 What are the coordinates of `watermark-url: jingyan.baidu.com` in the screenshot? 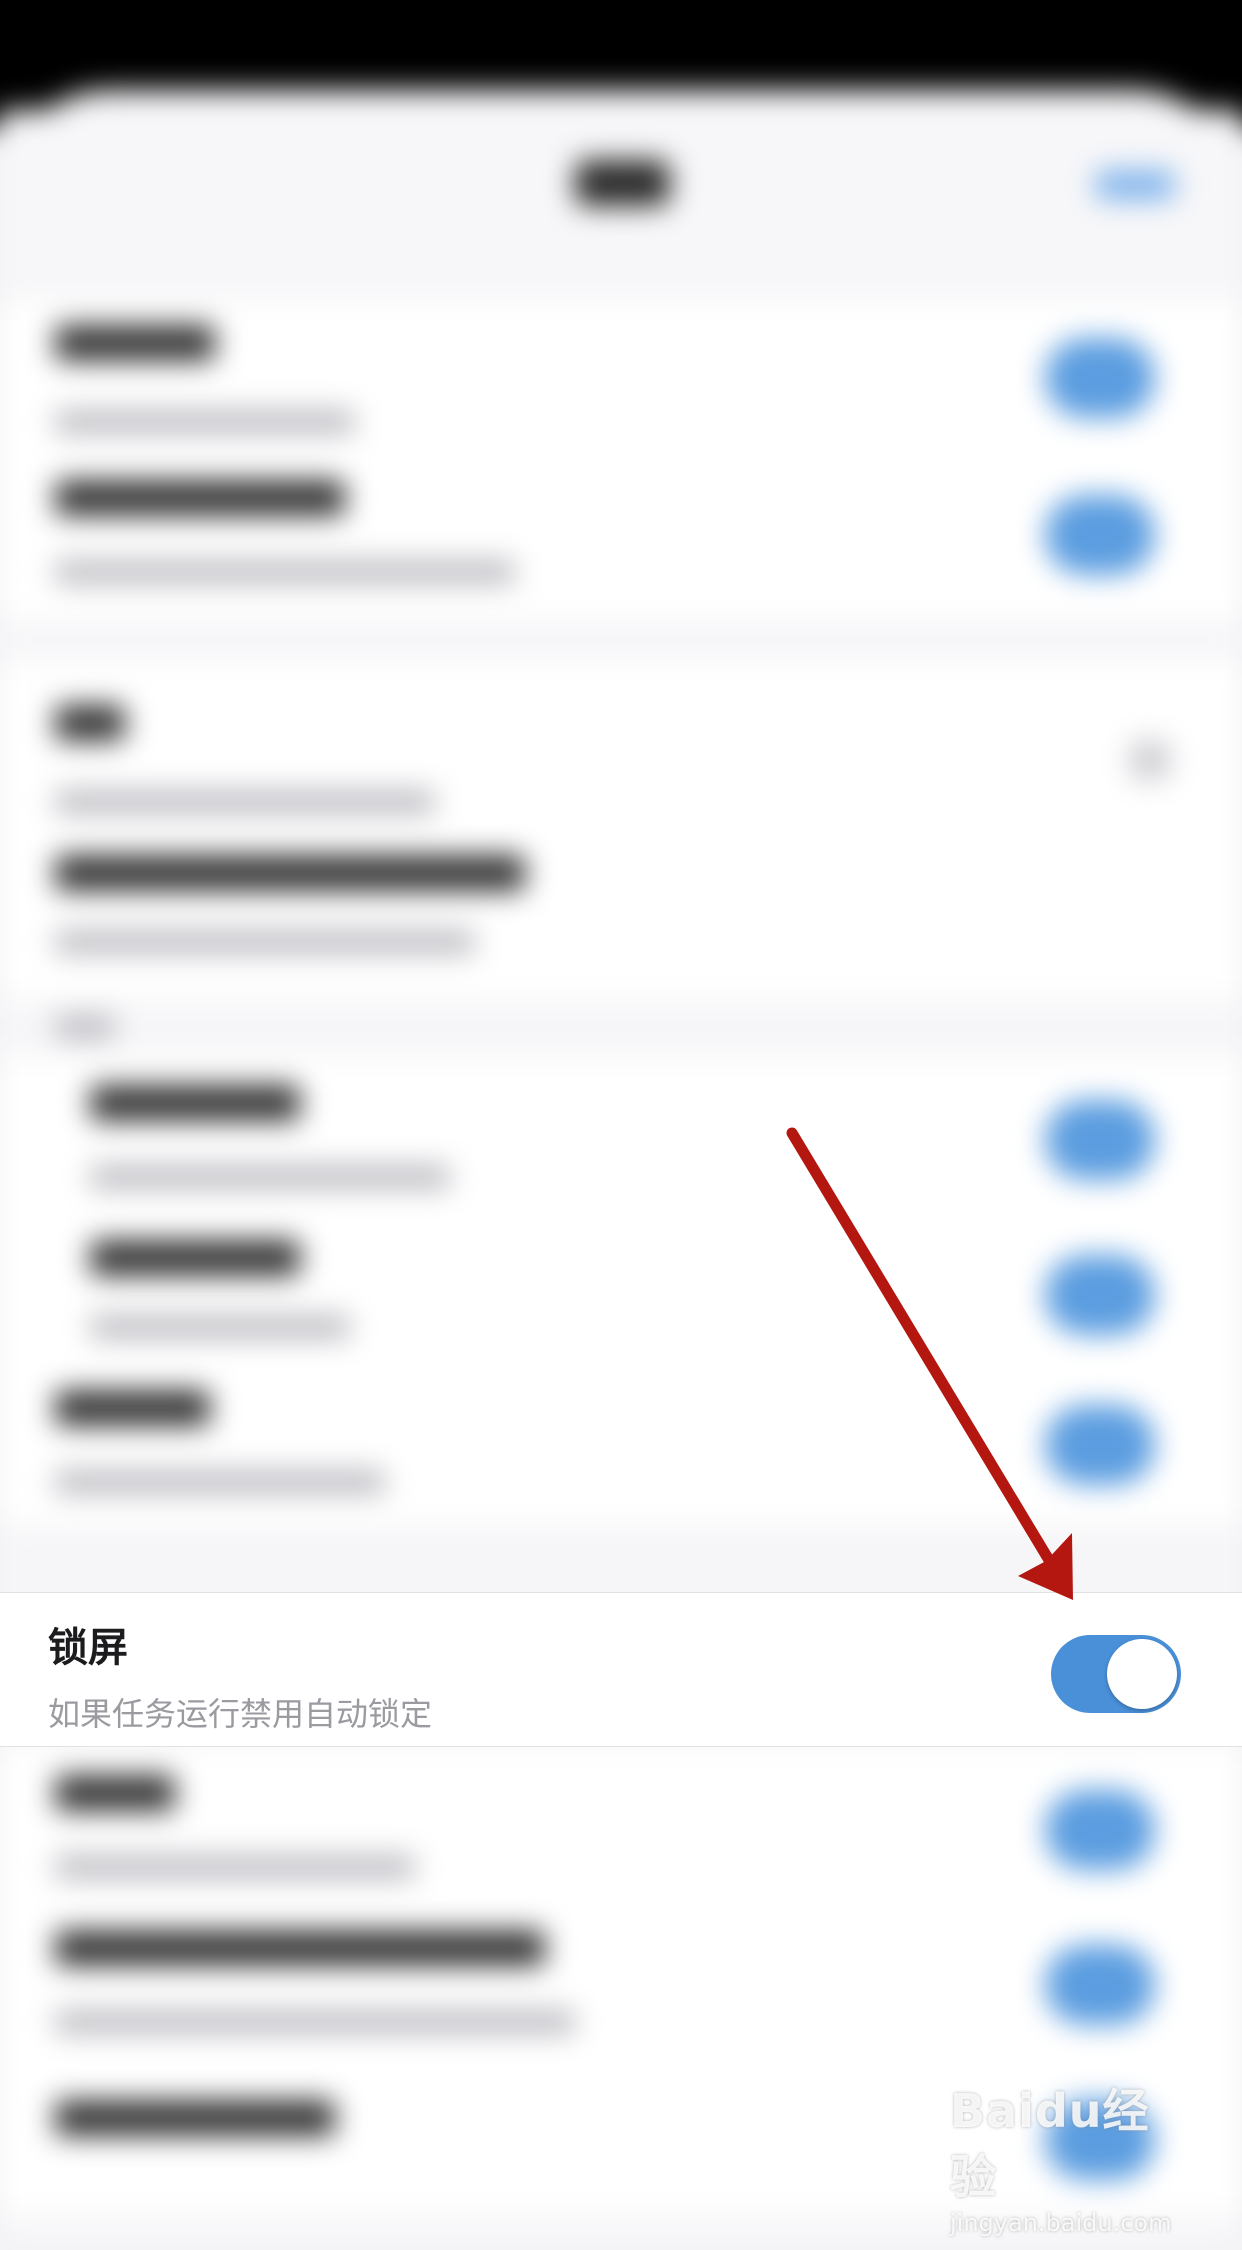 It's located at (1061, 2223).